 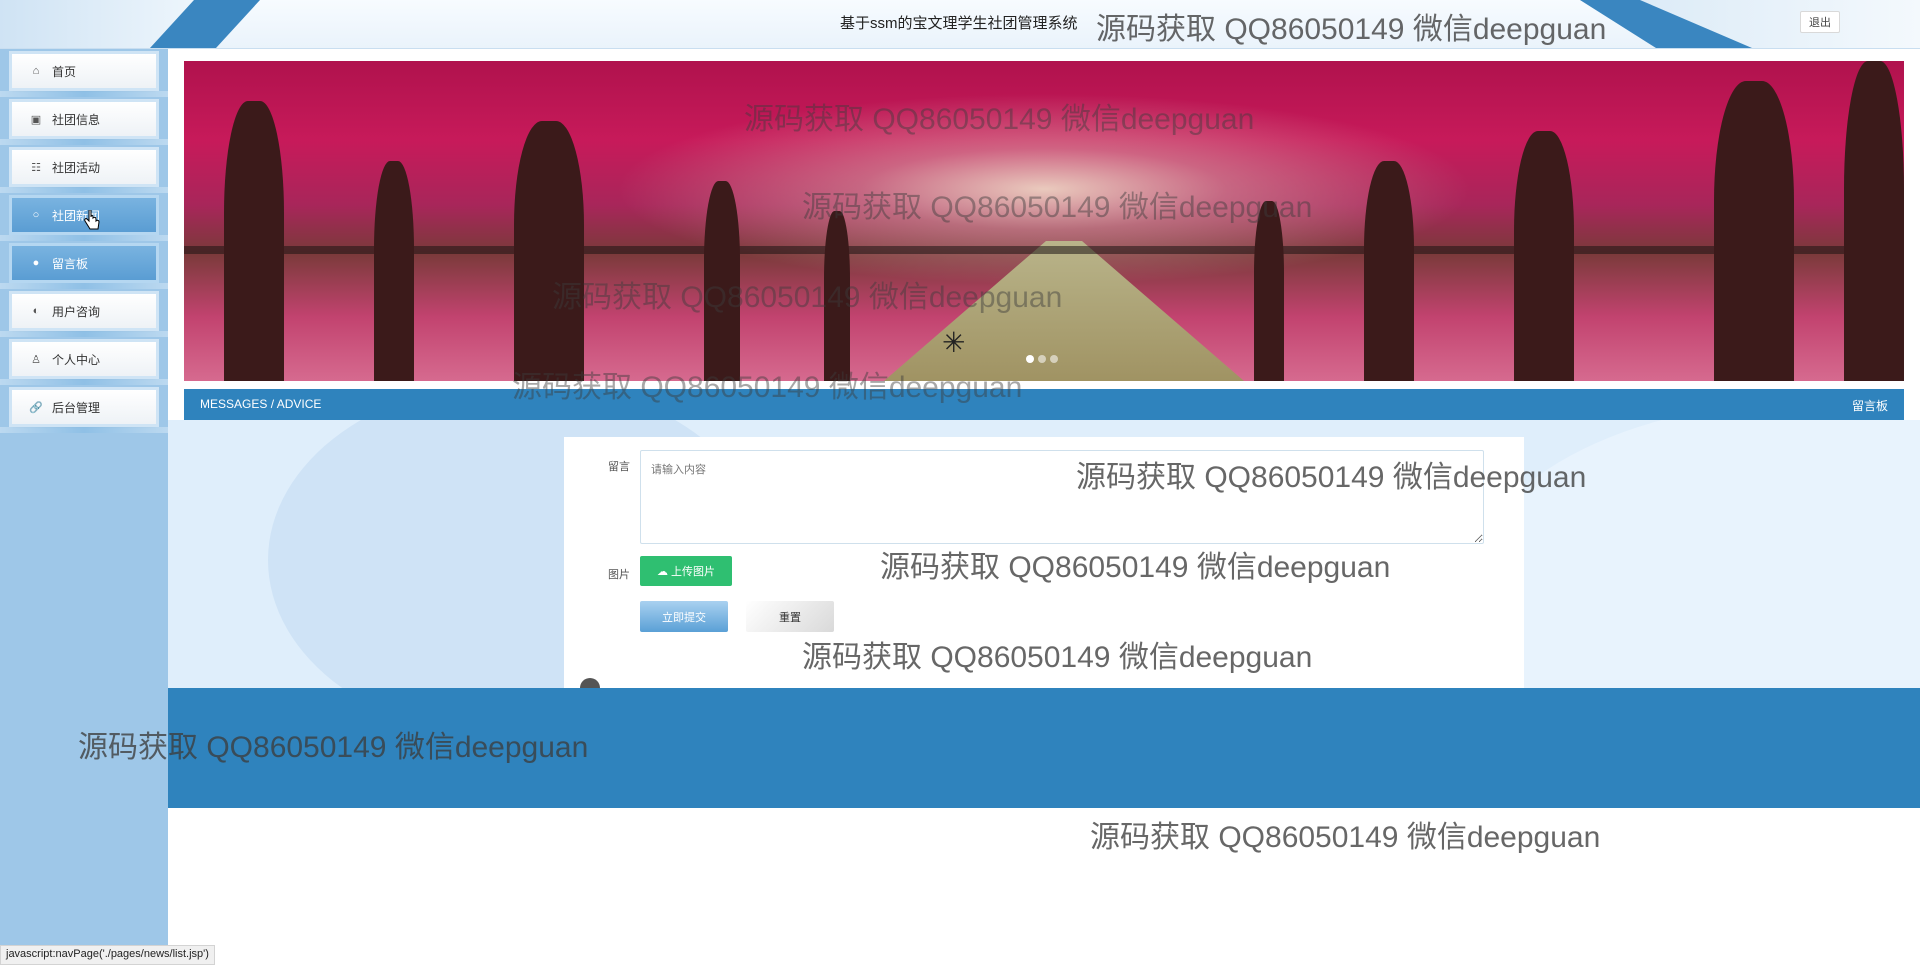 I want to click on section-title: MESSAGES / ADVICE, so click(x=261, y=404).